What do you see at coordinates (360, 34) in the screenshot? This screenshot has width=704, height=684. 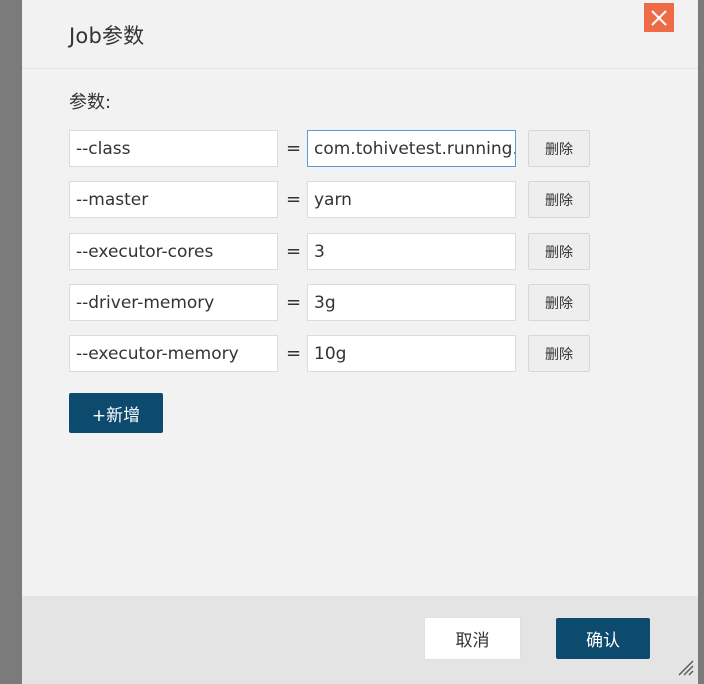 I see `dialog-header: Job参数` at bounding box center [360, 34].